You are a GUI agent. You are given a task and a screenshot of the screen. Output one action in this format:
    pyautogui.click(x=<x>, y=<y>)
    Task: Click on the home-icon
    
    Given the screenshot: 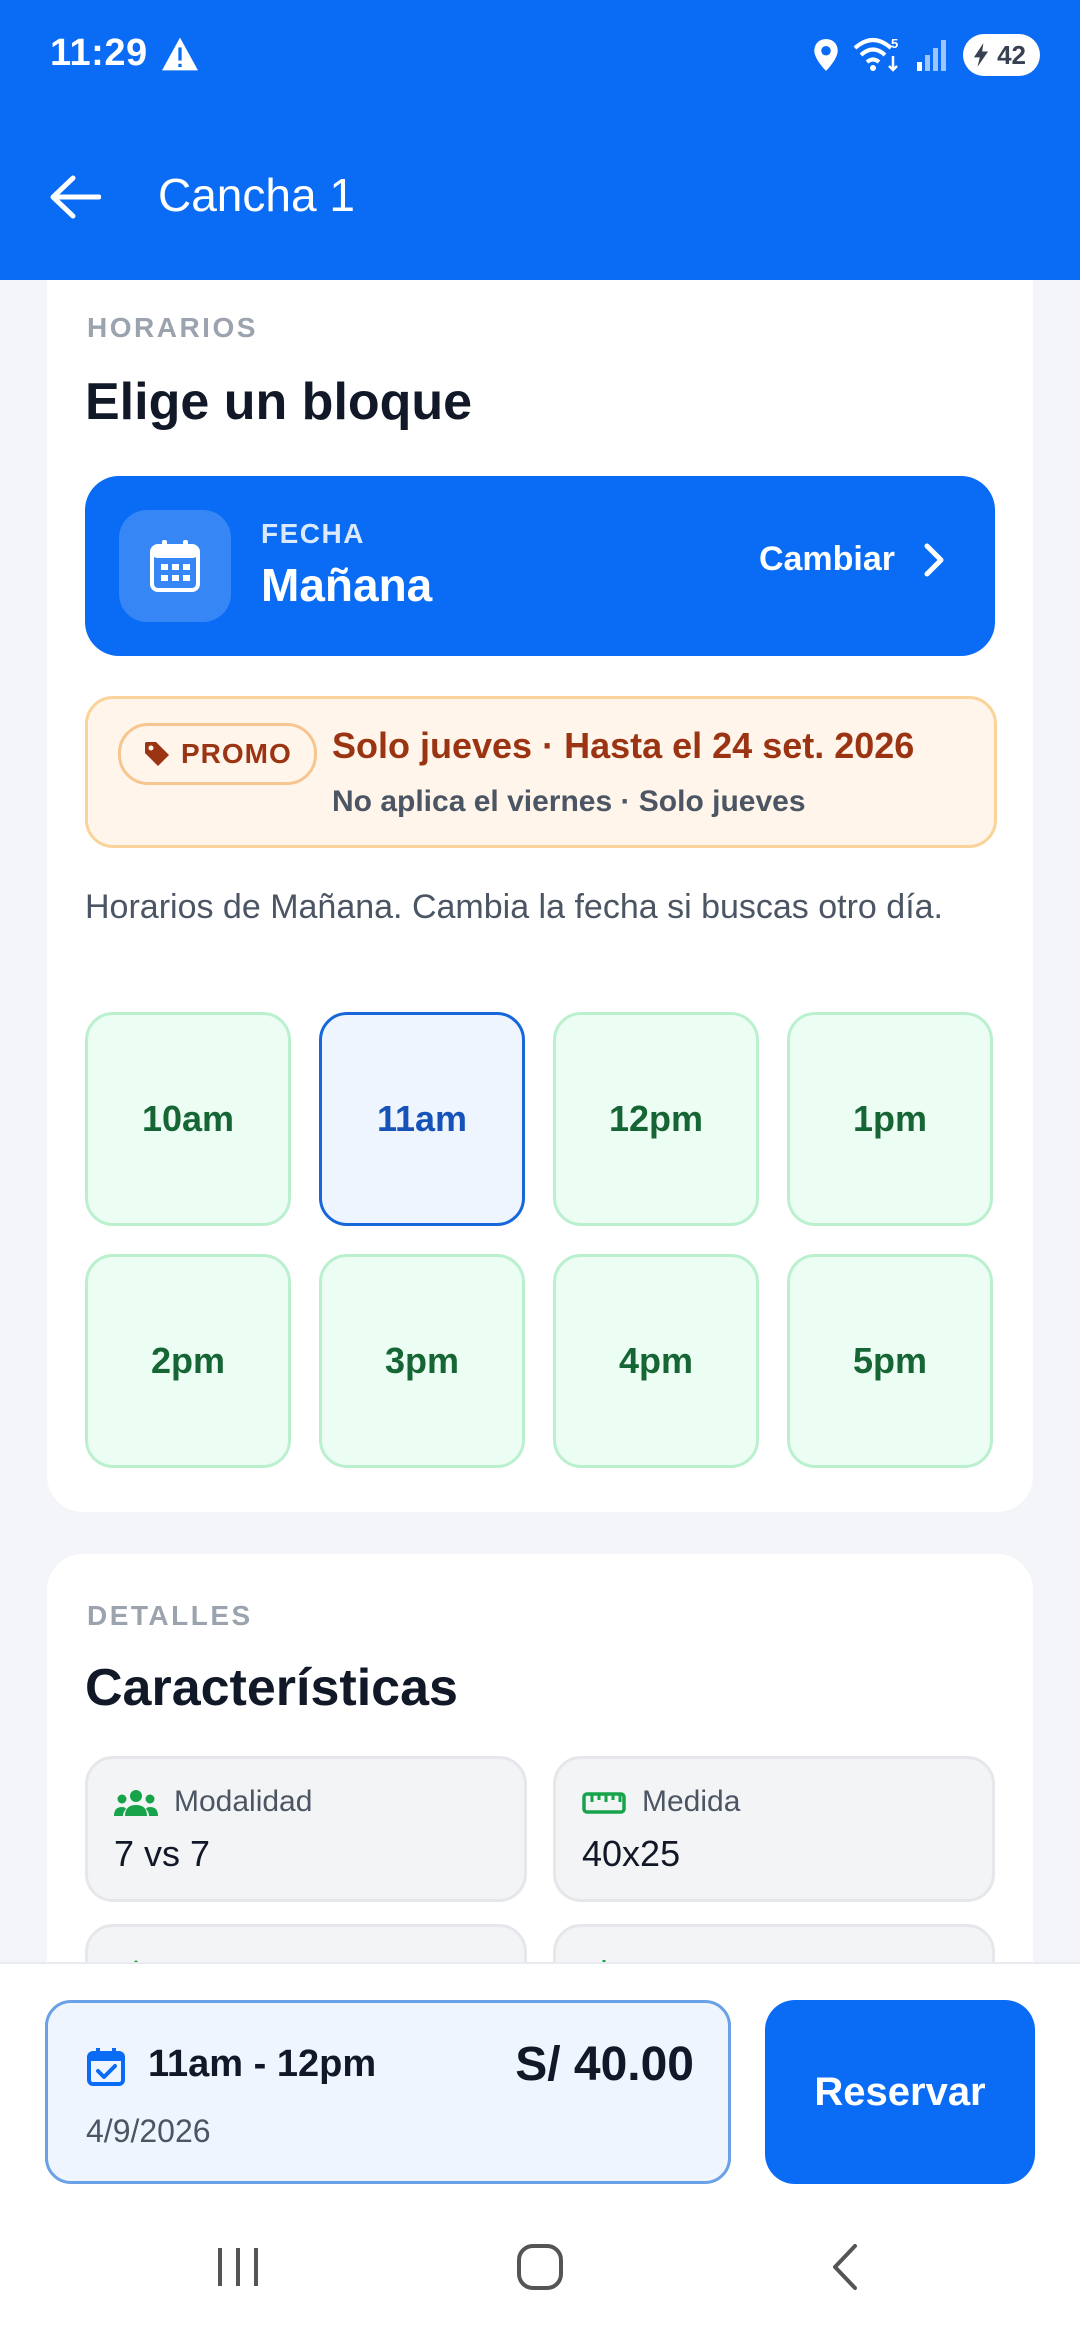 What is the action you would take?
    pyautogui.click(x=540, y=2267)
    